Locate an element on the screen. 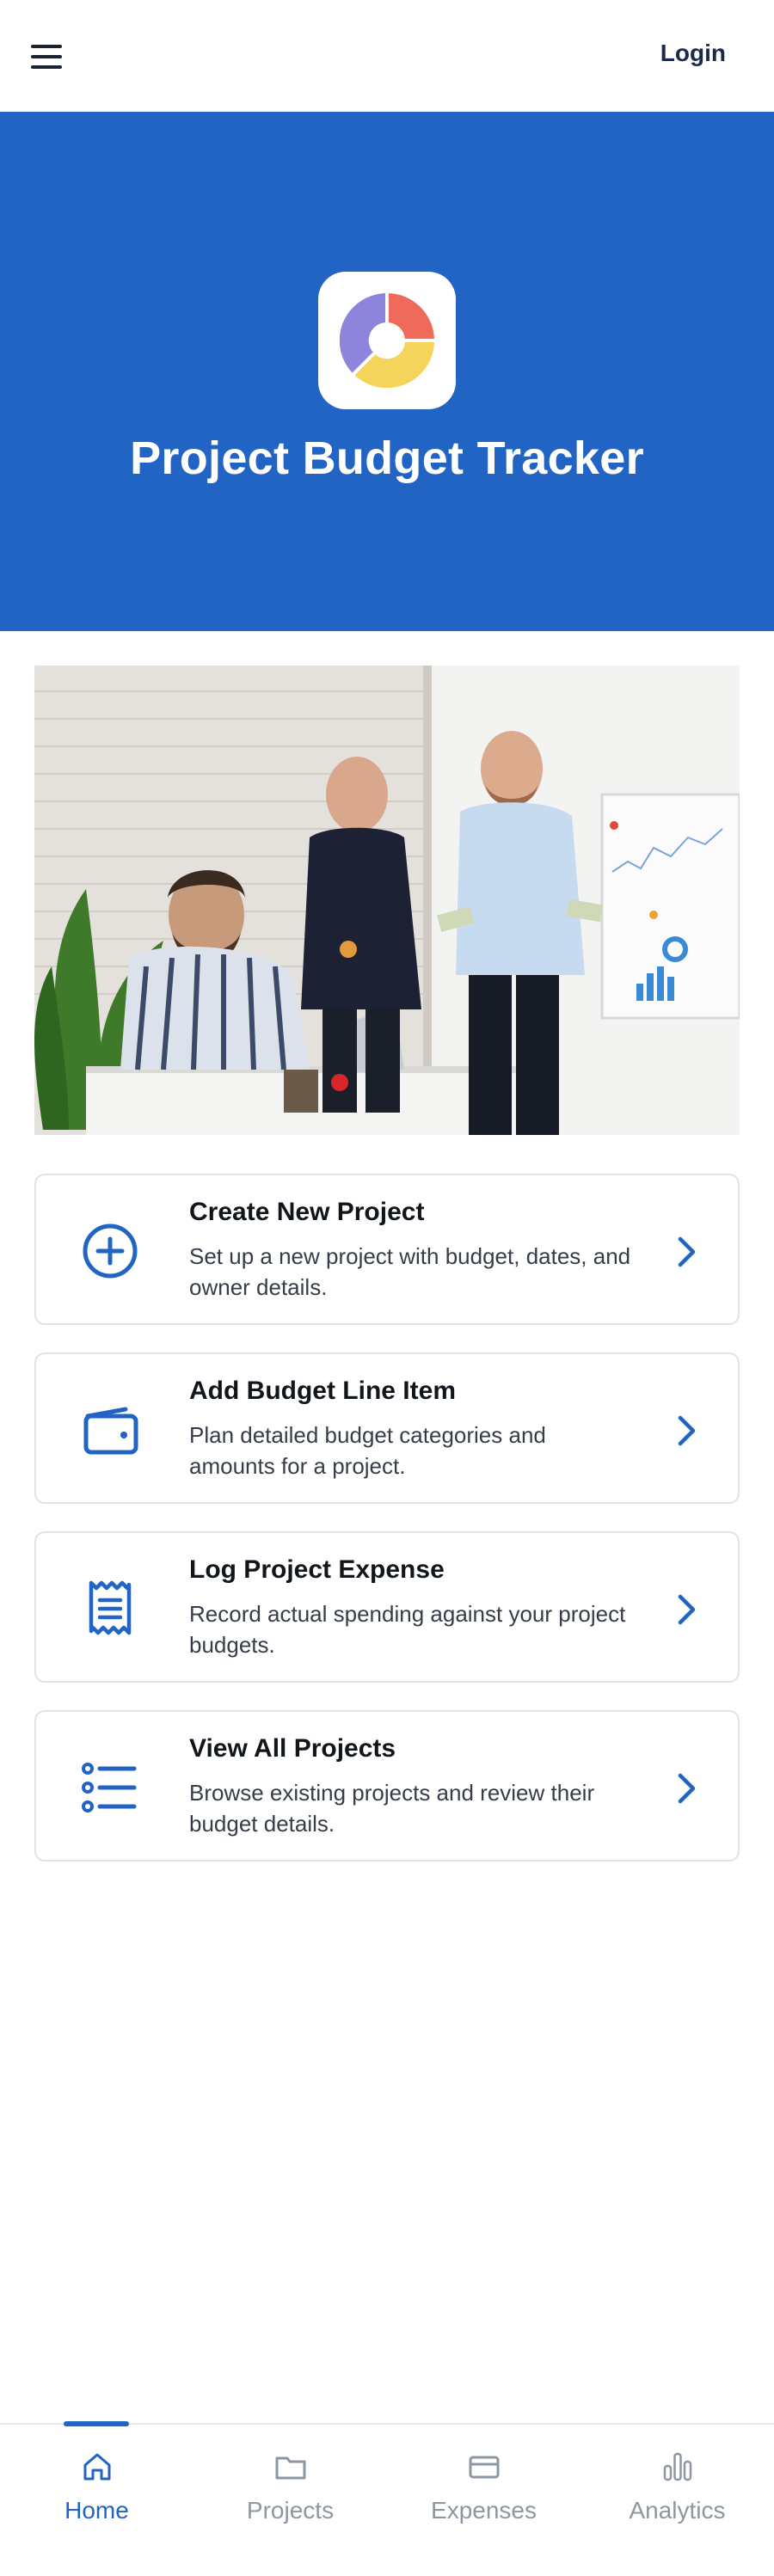 This screenshot has height=2576, width=774. nav-label: Analytics is located at coordinates (677, 2510).